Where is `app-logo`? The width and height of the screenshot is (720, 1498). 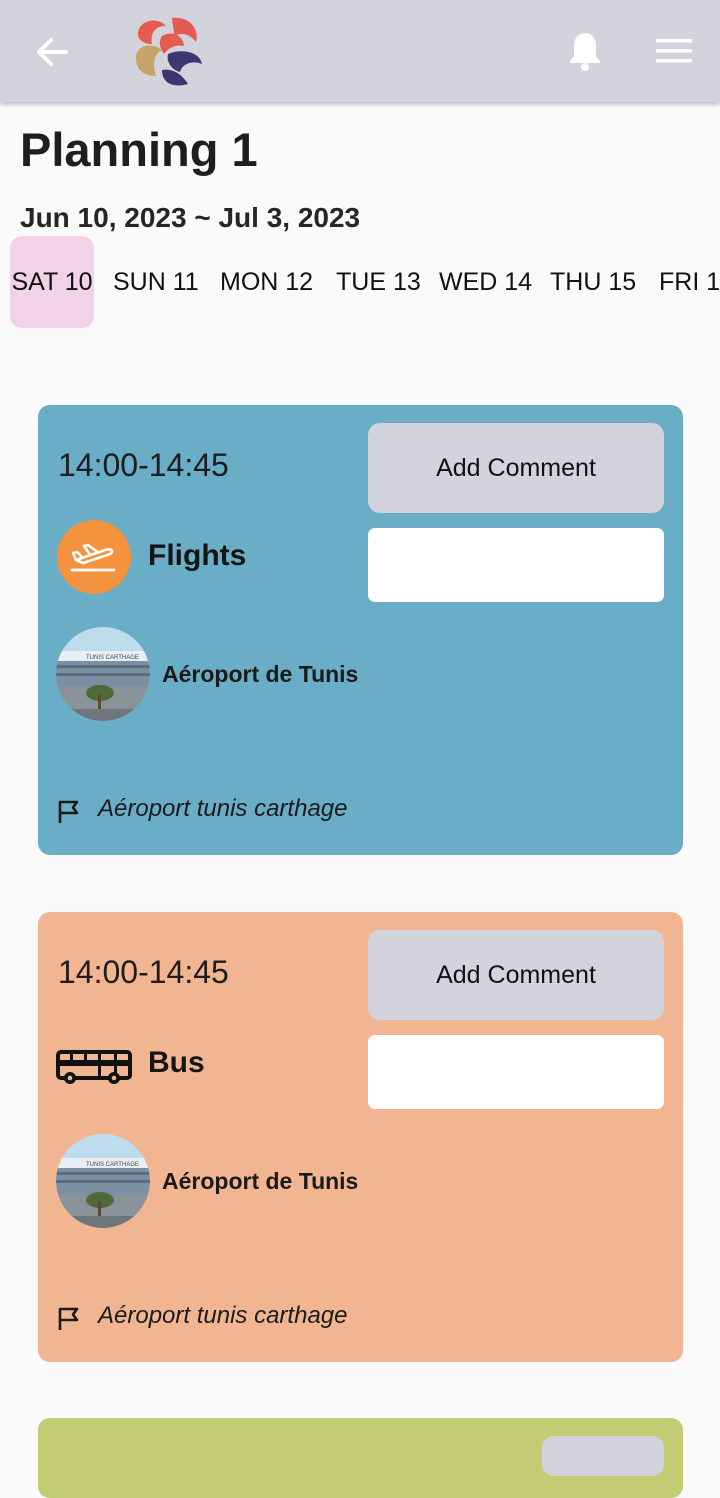 app-logo is located at coordinates (169, 51).